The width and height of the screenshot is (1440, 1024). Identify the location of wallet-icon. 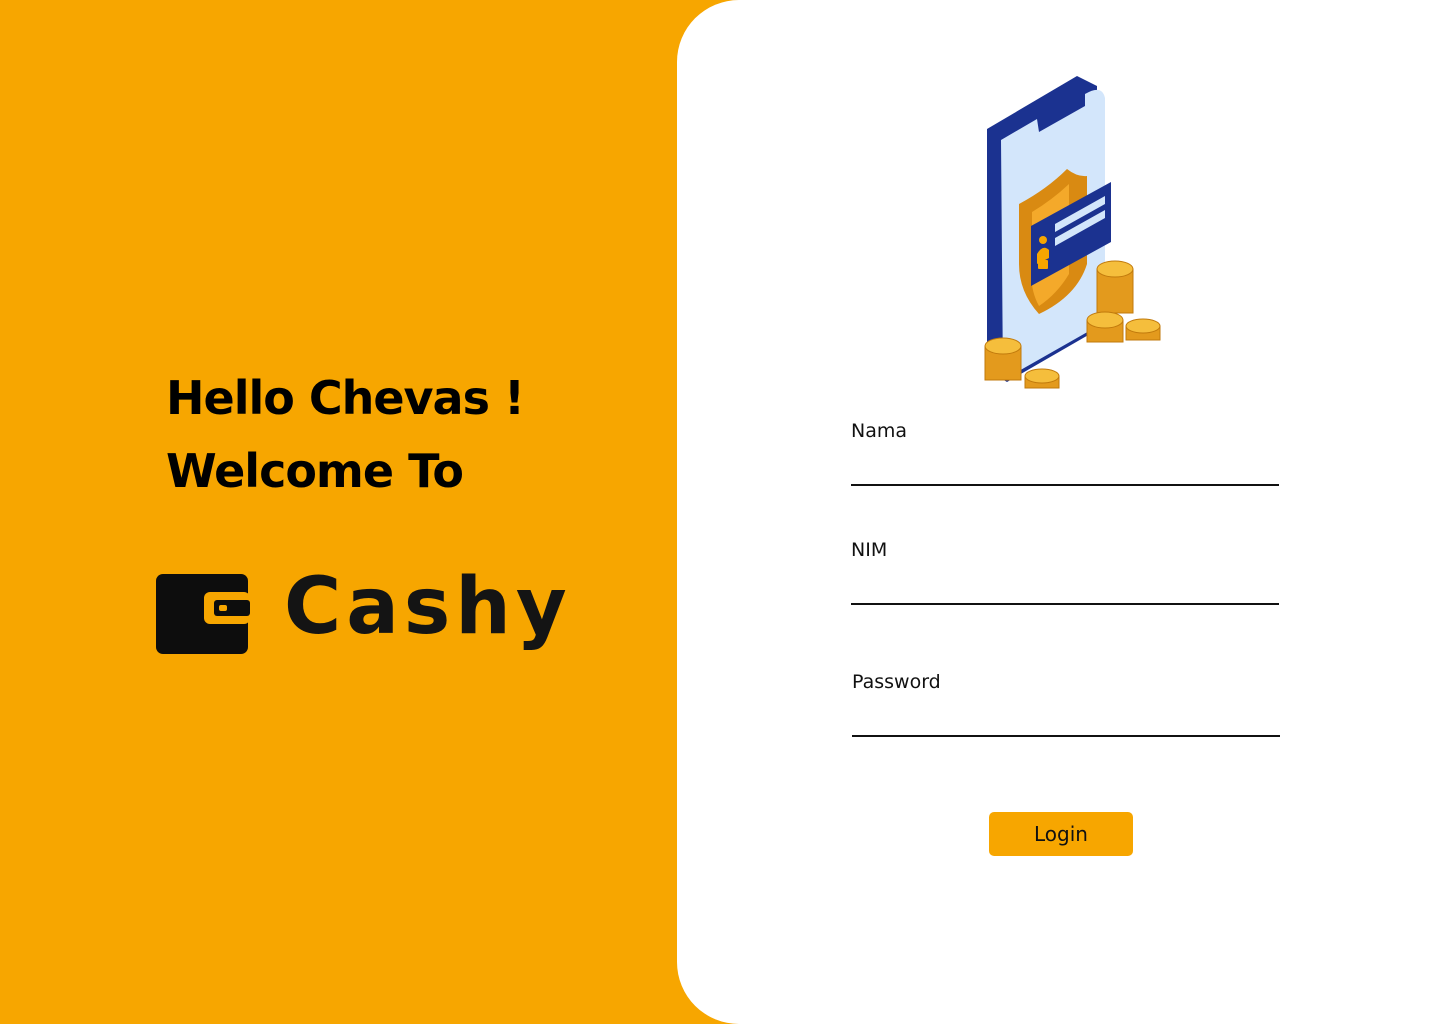
(203, 614).